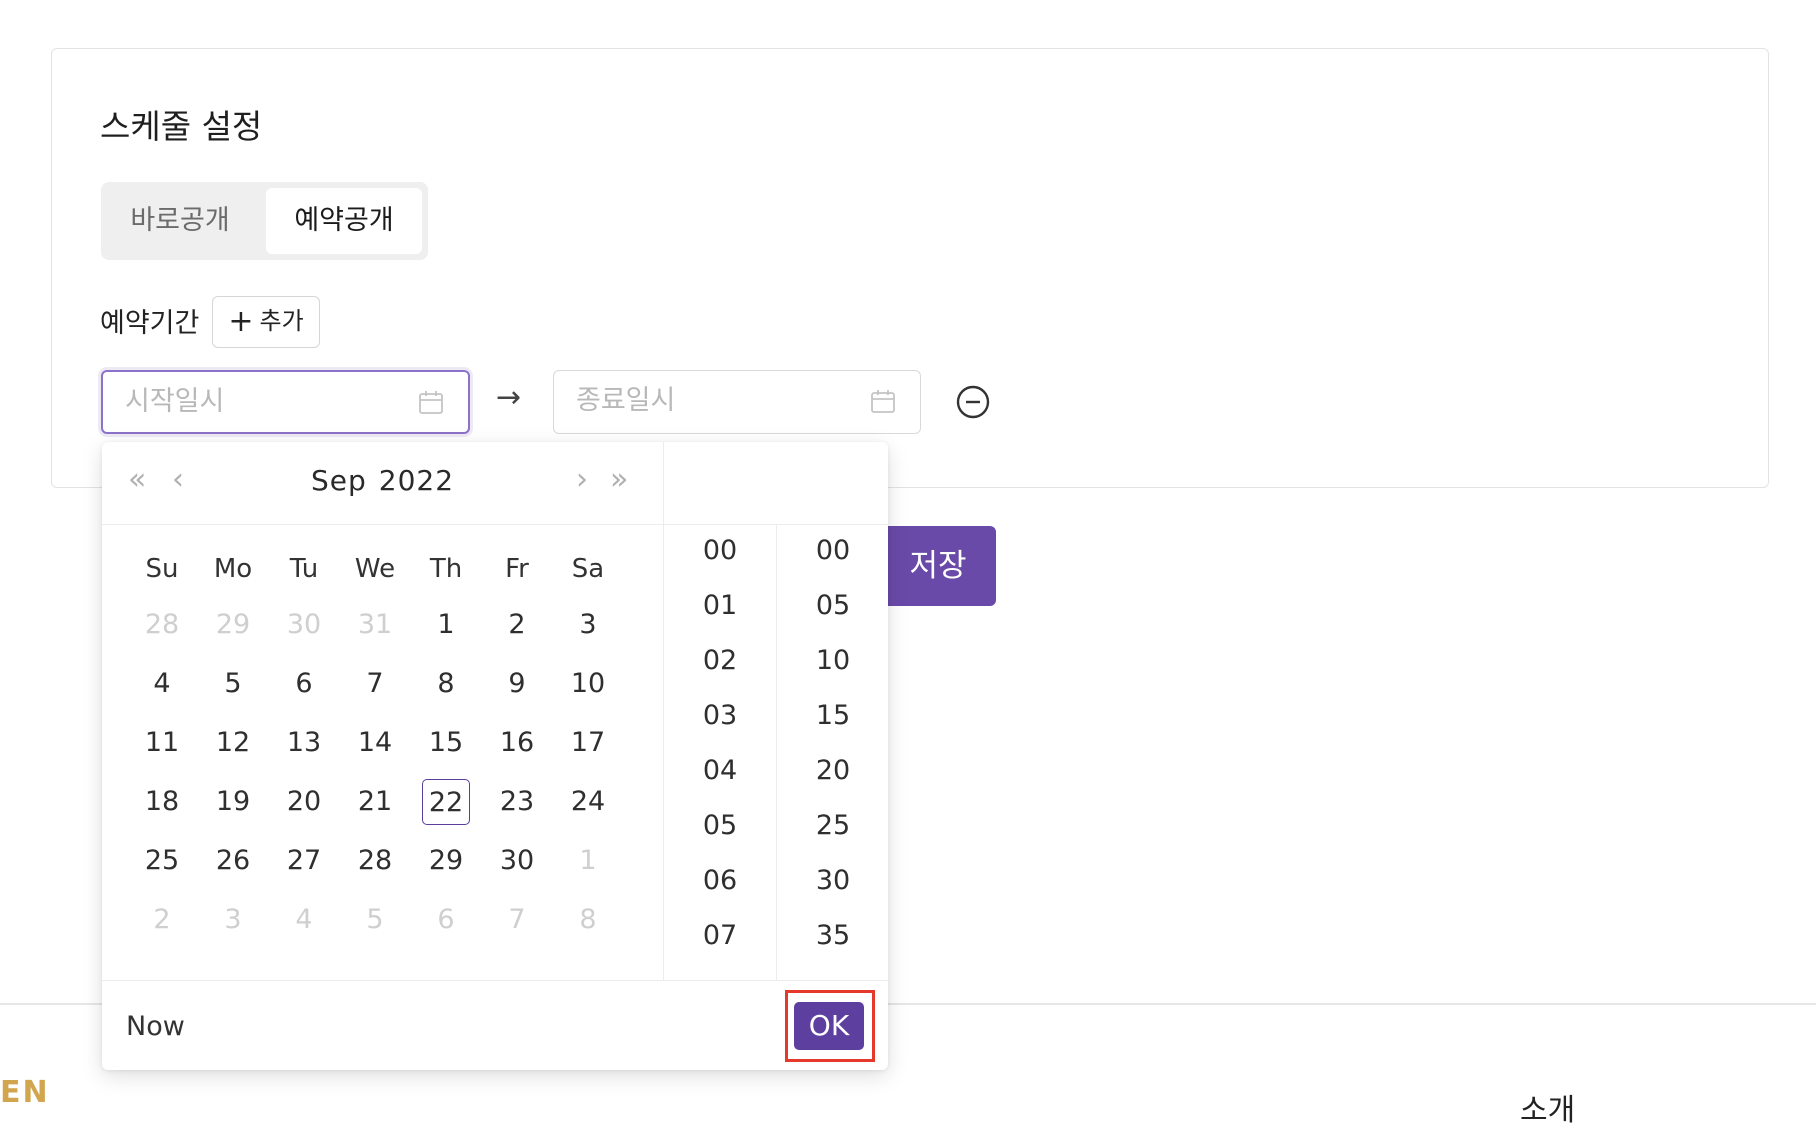  I want to click on hour-option: 03, so click(720, 715).